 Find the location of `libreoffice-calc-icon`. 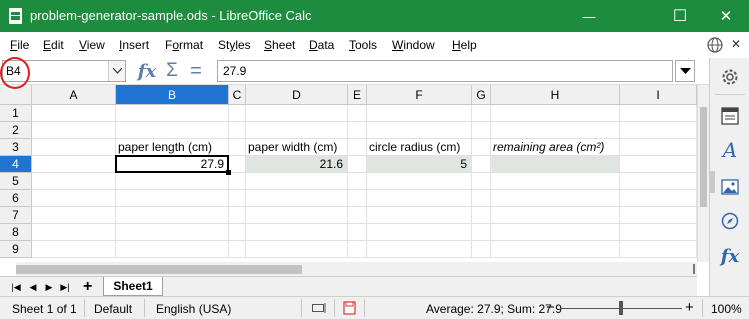

libreoffice-calc-icon is located at coordinates (15, 16).